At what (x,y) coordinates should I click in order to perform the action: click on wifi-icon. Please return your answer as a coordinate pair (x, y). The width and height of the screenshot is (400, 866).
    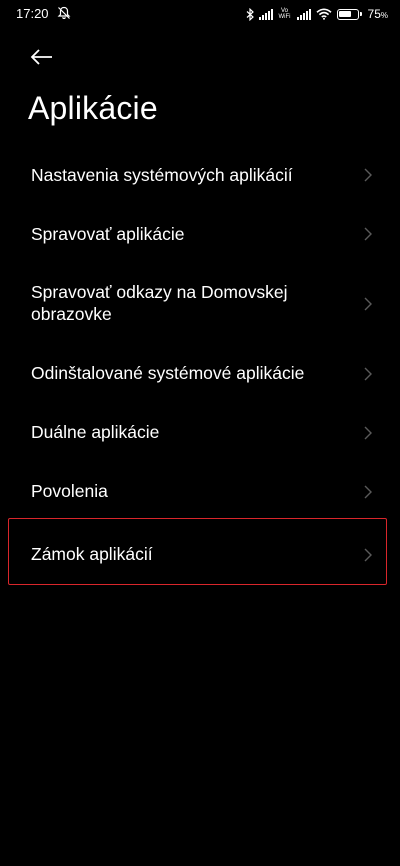
    Looking at the image, I should click on (324, 14).